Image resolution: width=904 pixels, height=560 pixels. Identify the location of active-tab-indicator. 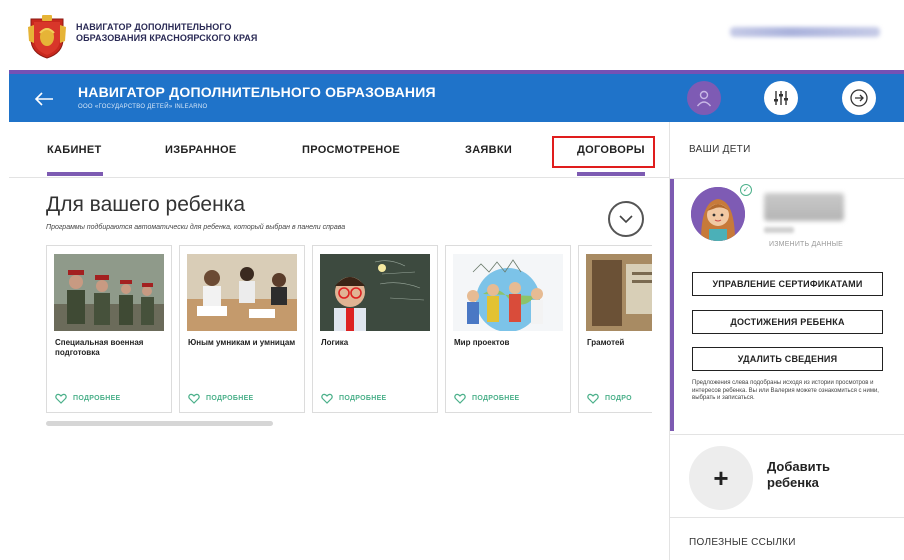
(75, 174).